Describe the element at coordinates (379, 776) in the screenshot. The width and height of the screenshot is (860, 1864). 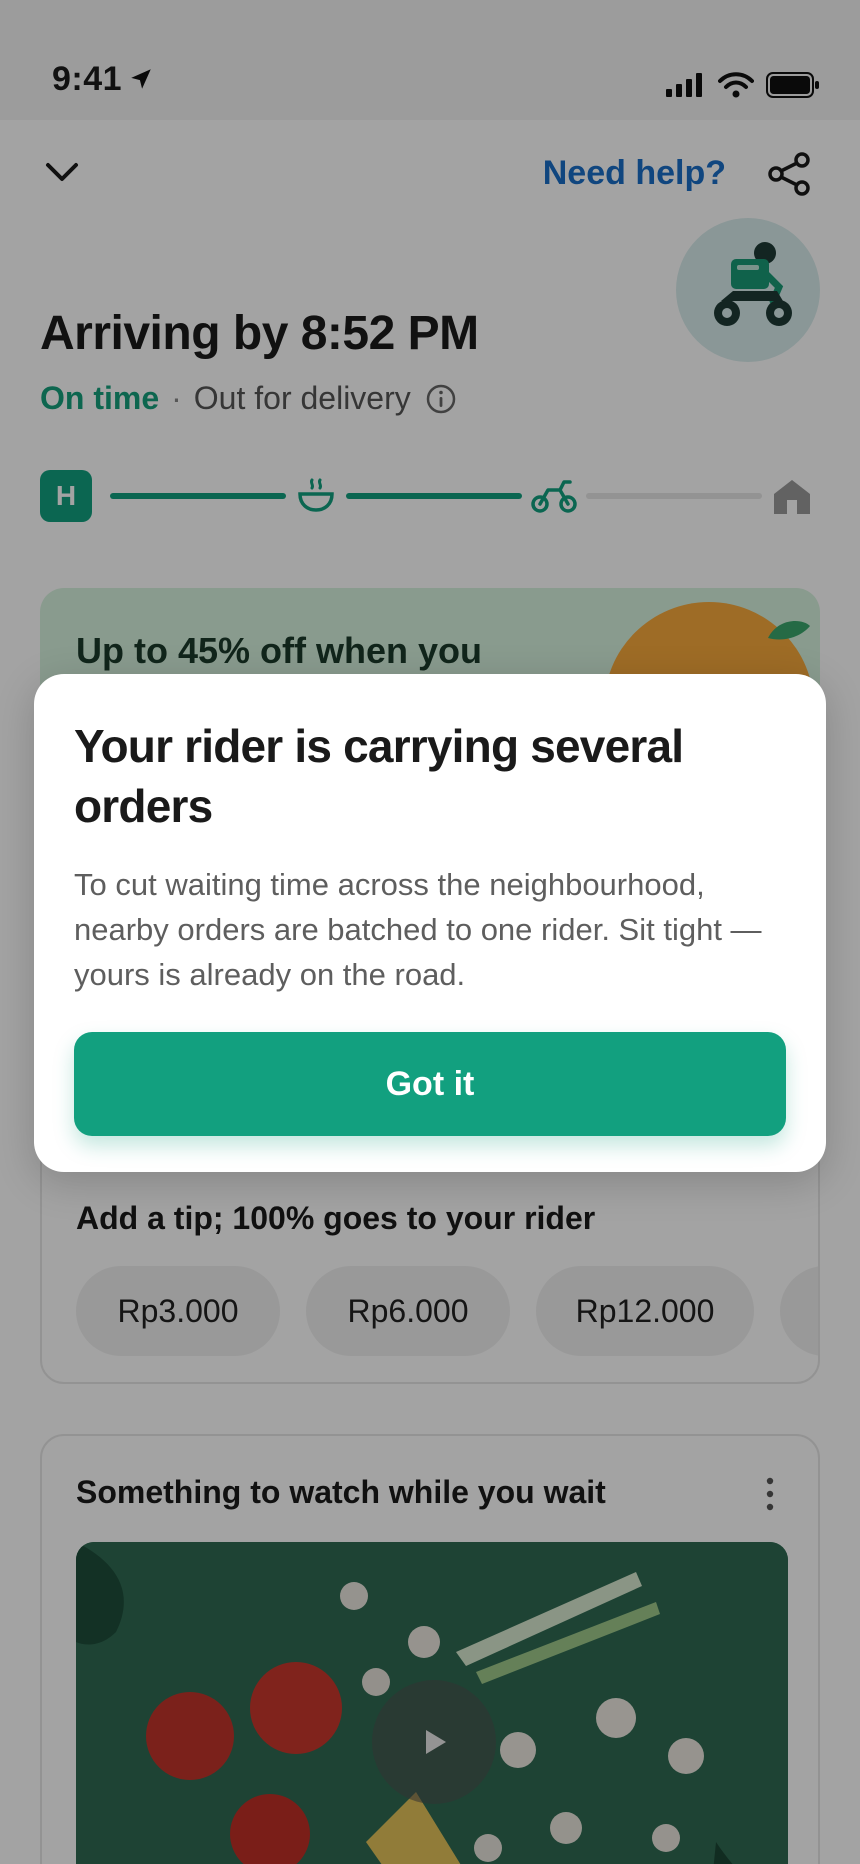
I see `dialog-title: Your rider is carrying several orders` at that location.